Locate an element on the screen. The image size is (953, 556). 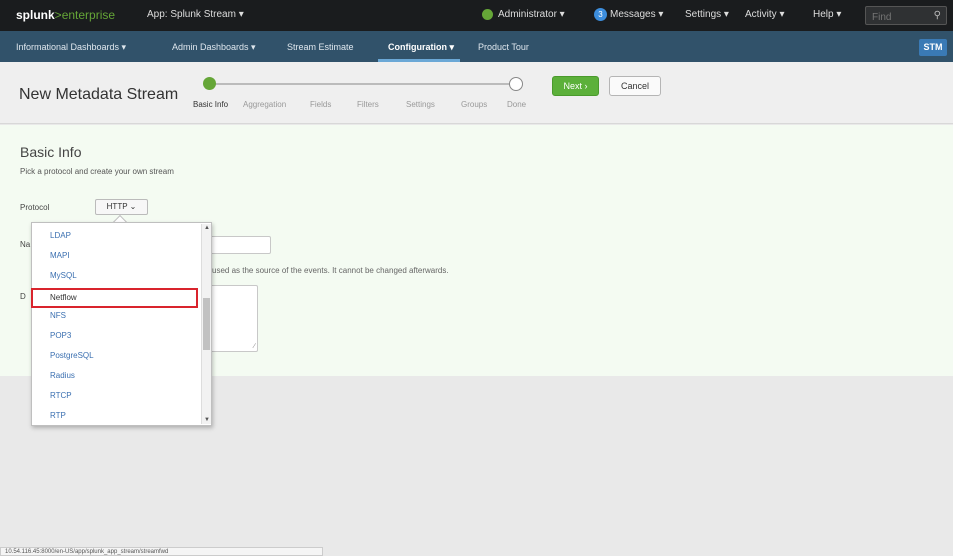
nav-informational-dashboards: Informational Dashboards ▾ is located at coordinates (71, 47).